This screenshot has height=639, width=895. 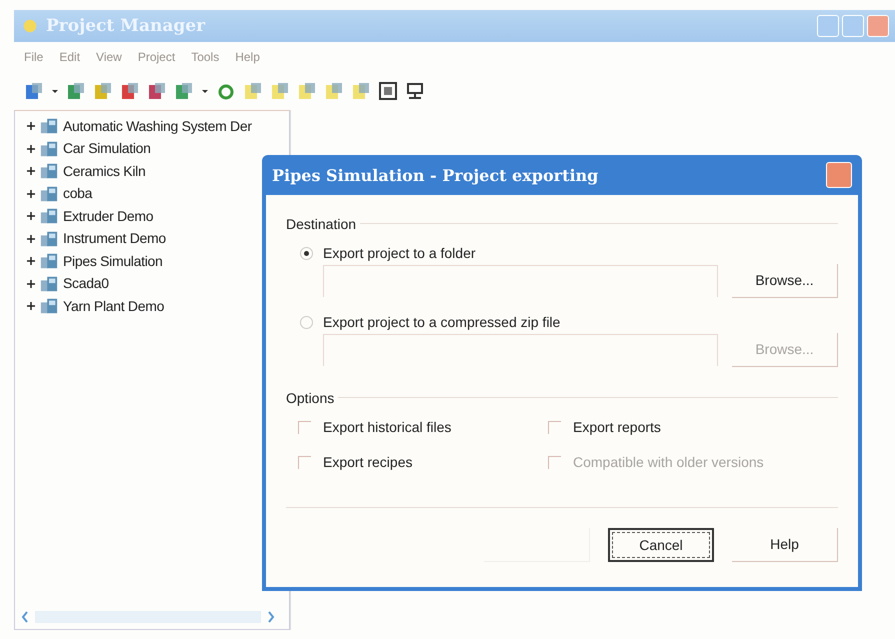 I want to click on tree-item: Instrument Demo, so click(x=114, y=239).